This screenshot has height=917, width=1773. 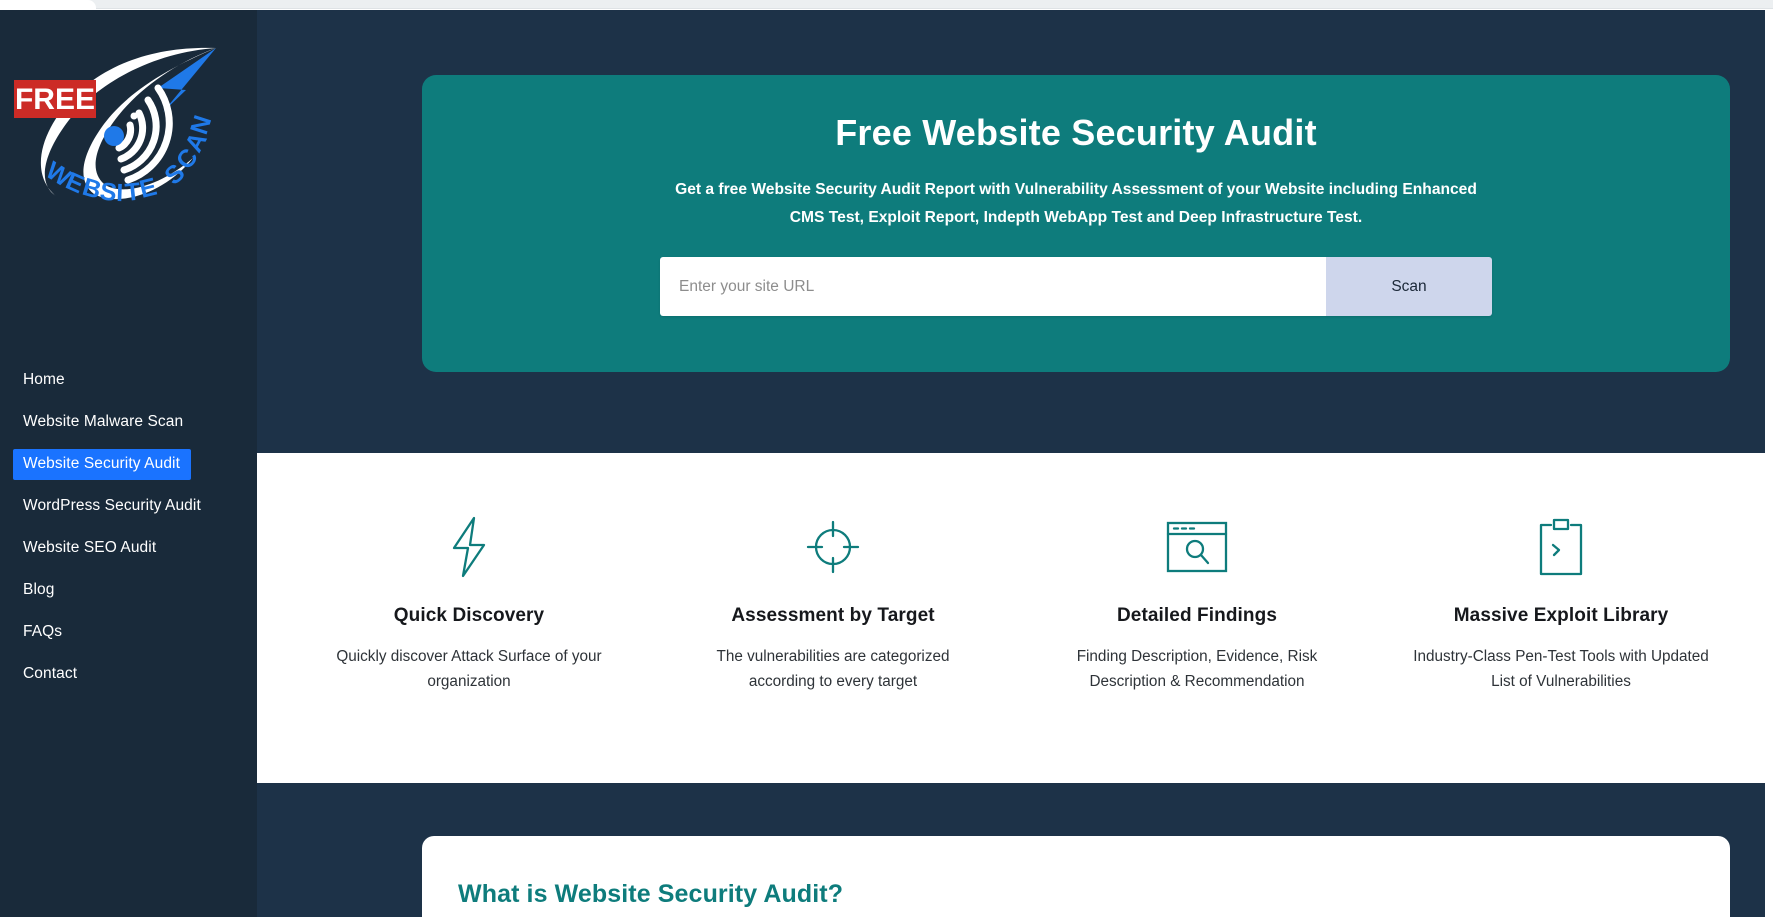 What do you see at coordinates (886, 4) in the screenshot?
I see `browser-chrome-strip` at bounding box center [886, 4].